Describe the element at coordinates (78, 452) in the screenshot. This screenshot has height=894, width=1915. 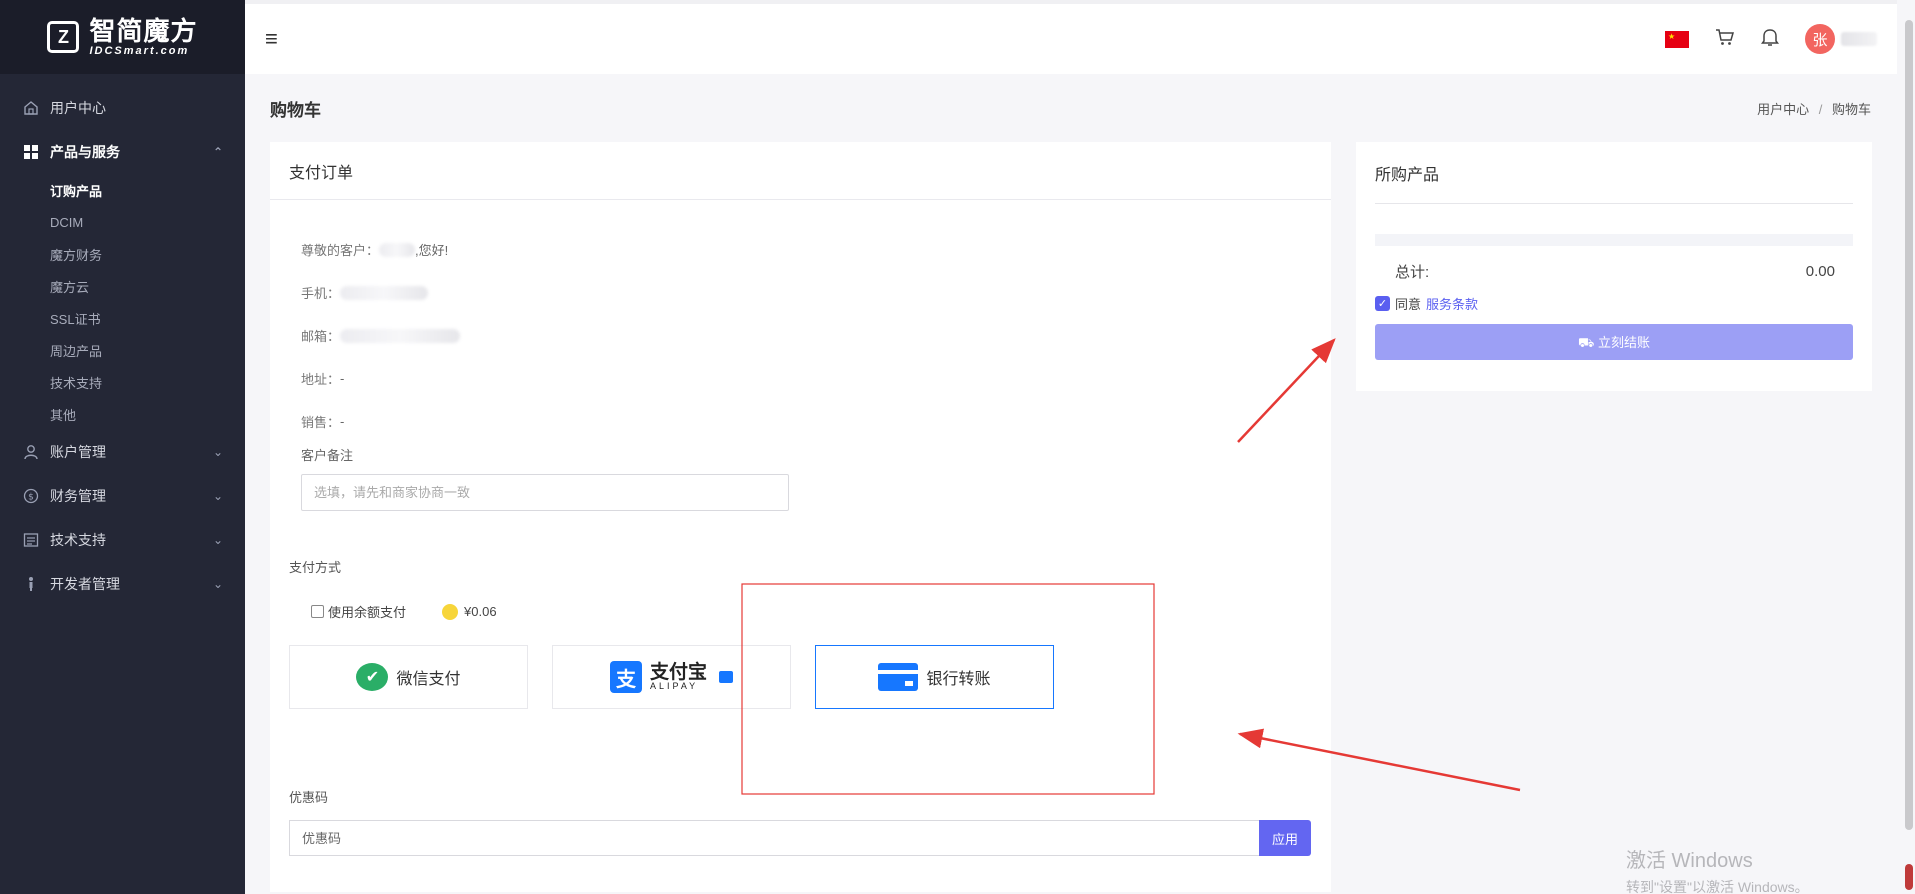
I see `sidebar-item-label: 账户管理` at that location.